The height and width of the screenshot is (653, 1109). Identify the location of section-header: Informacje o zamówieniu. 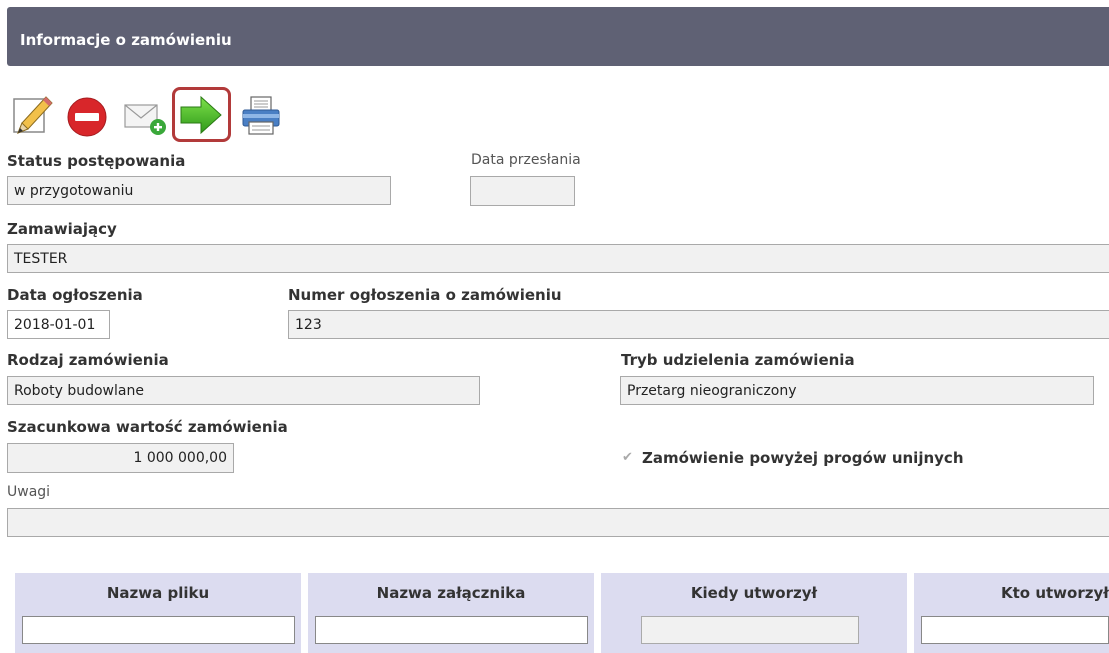
(558, 36).